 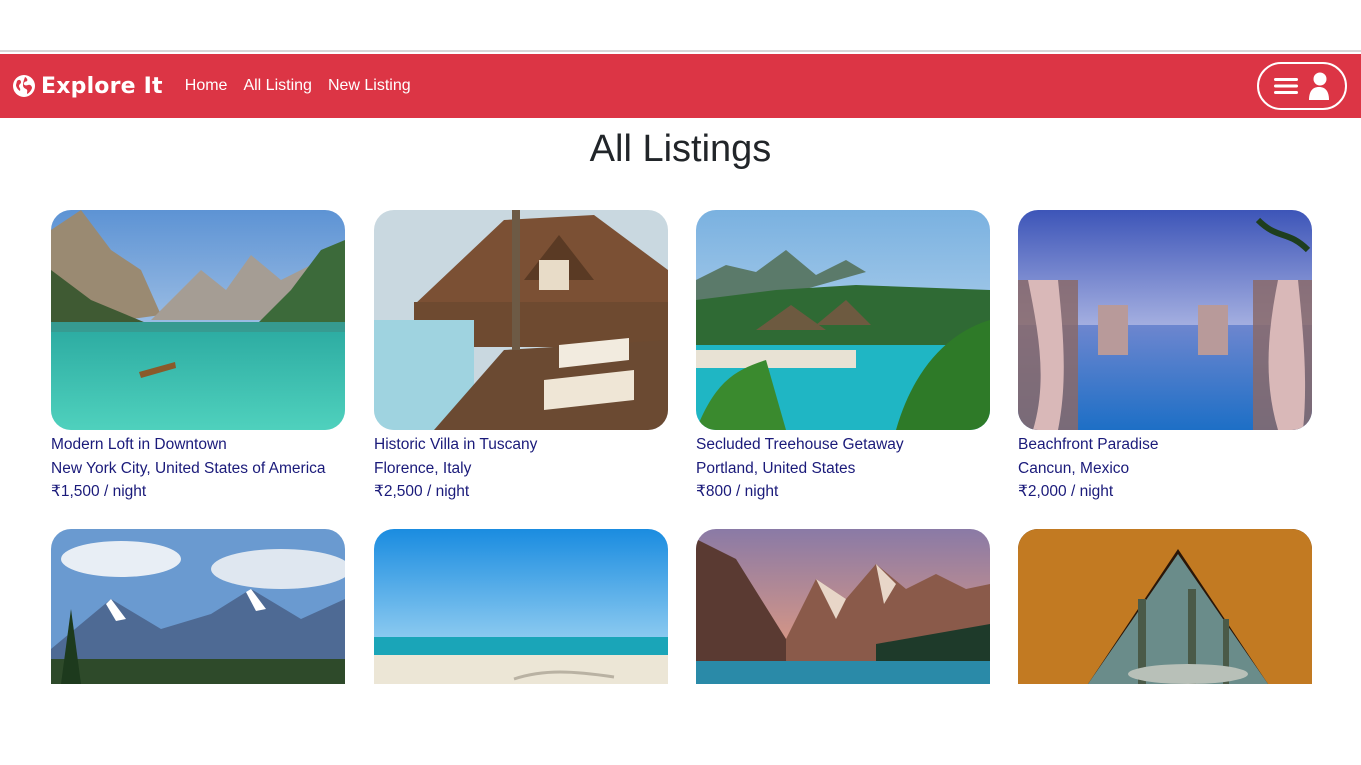 I want to click on listing-price: ₹1,500 / night, so click(x=99, y=491).